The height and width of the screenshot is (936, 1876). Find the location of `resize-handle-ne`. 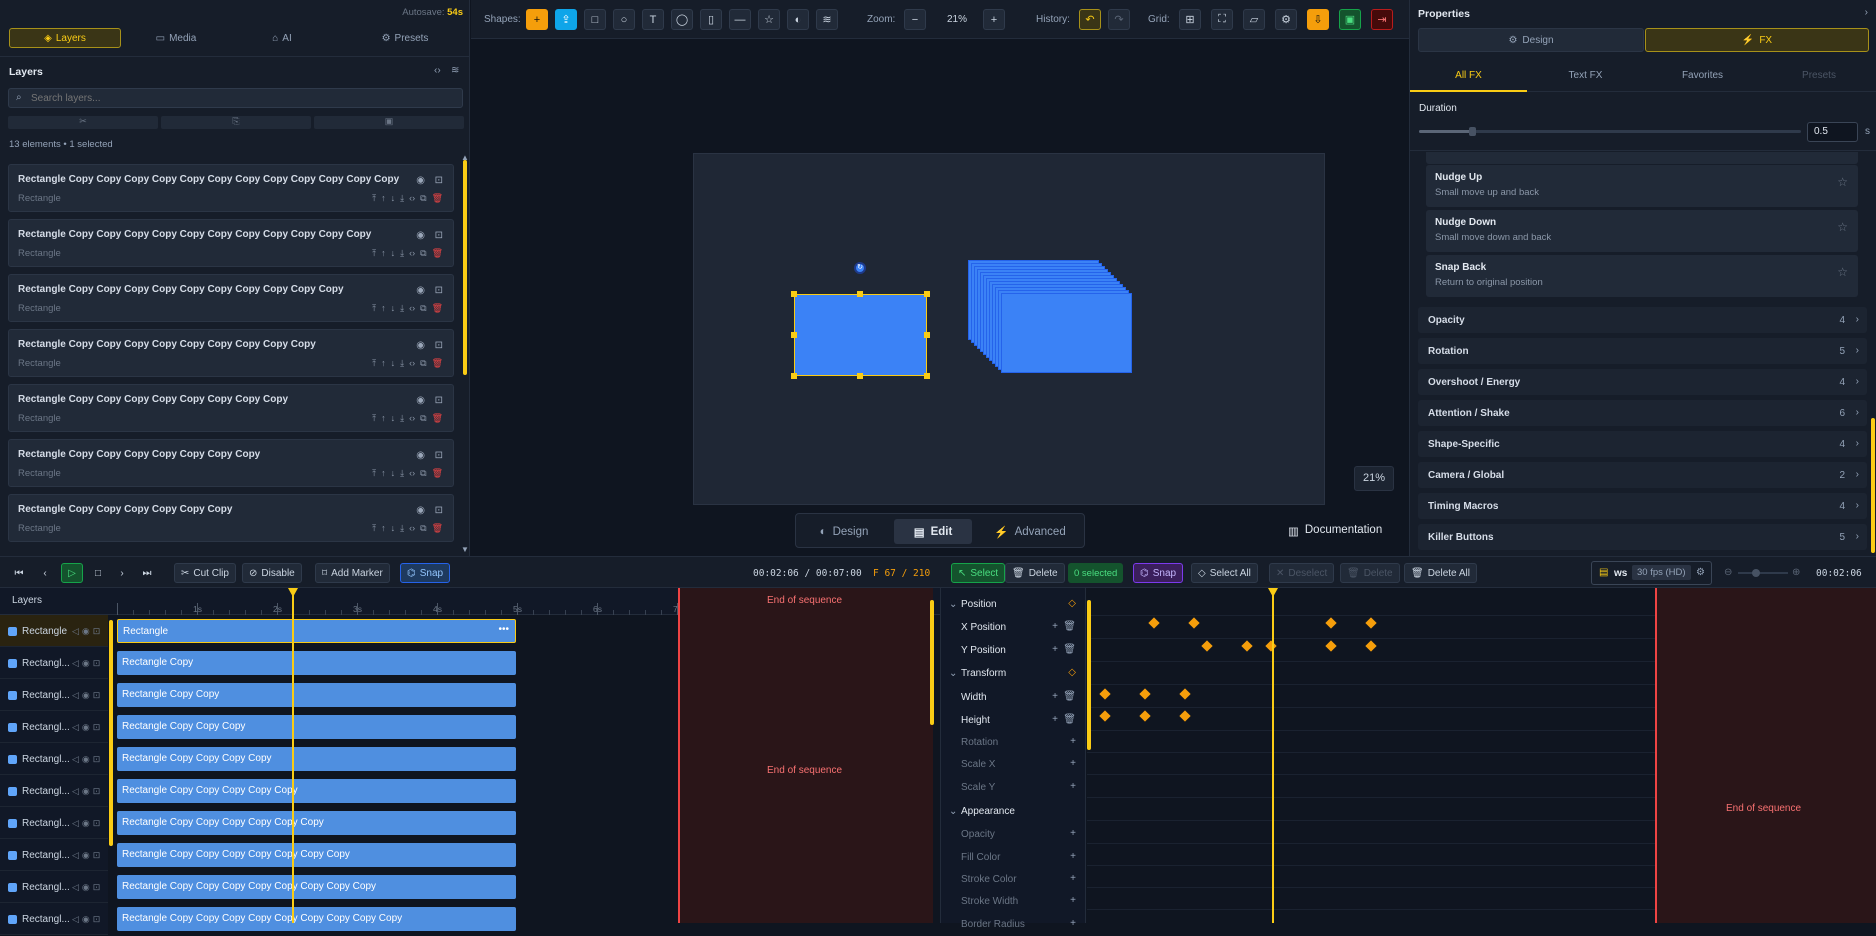

resize-handle-ne is located at coordinates (927, 294).